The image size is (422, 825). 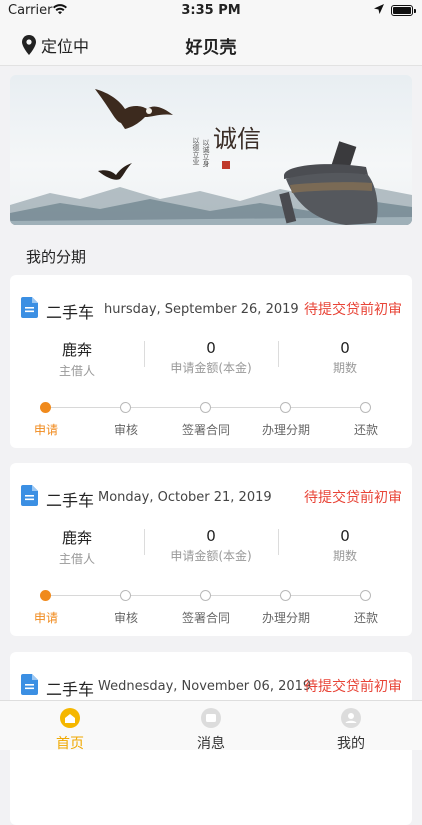 What do you see at coordinates (56, 257) in the screenshot?
I see `section-title: 我的分期` at bounding box center [56, 257].